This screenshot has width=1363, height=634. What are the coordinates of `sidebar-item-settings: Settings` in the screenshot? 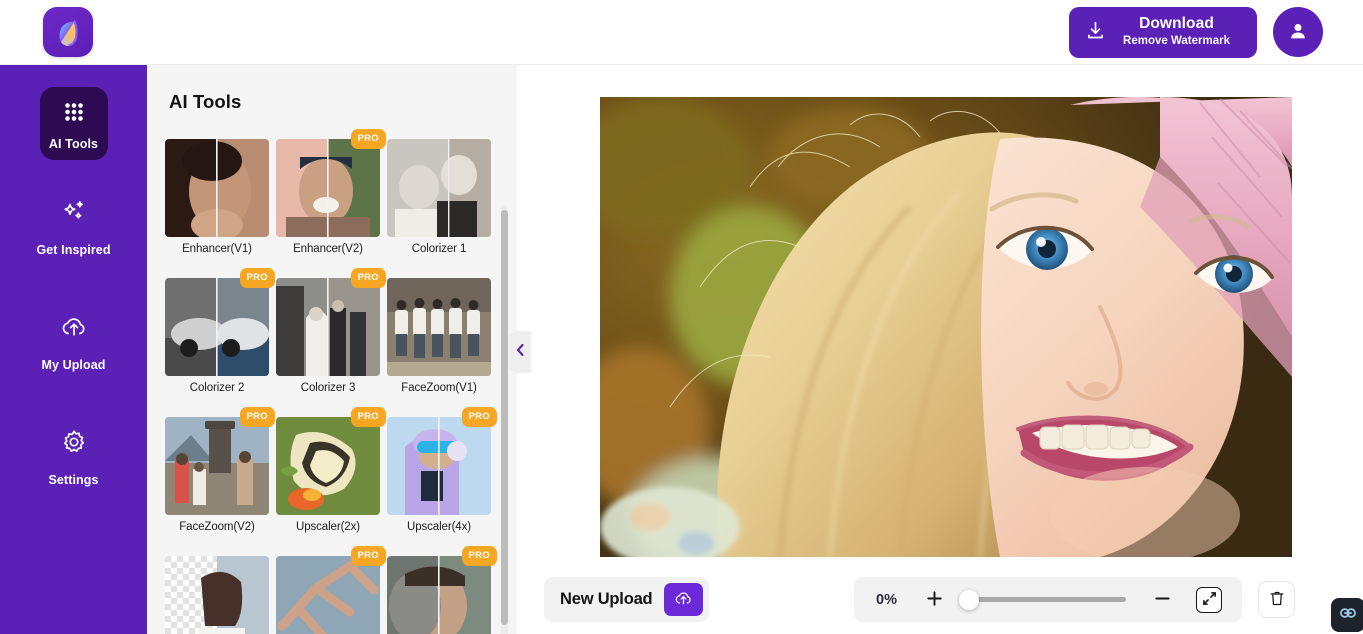 It's located at (73, 455).